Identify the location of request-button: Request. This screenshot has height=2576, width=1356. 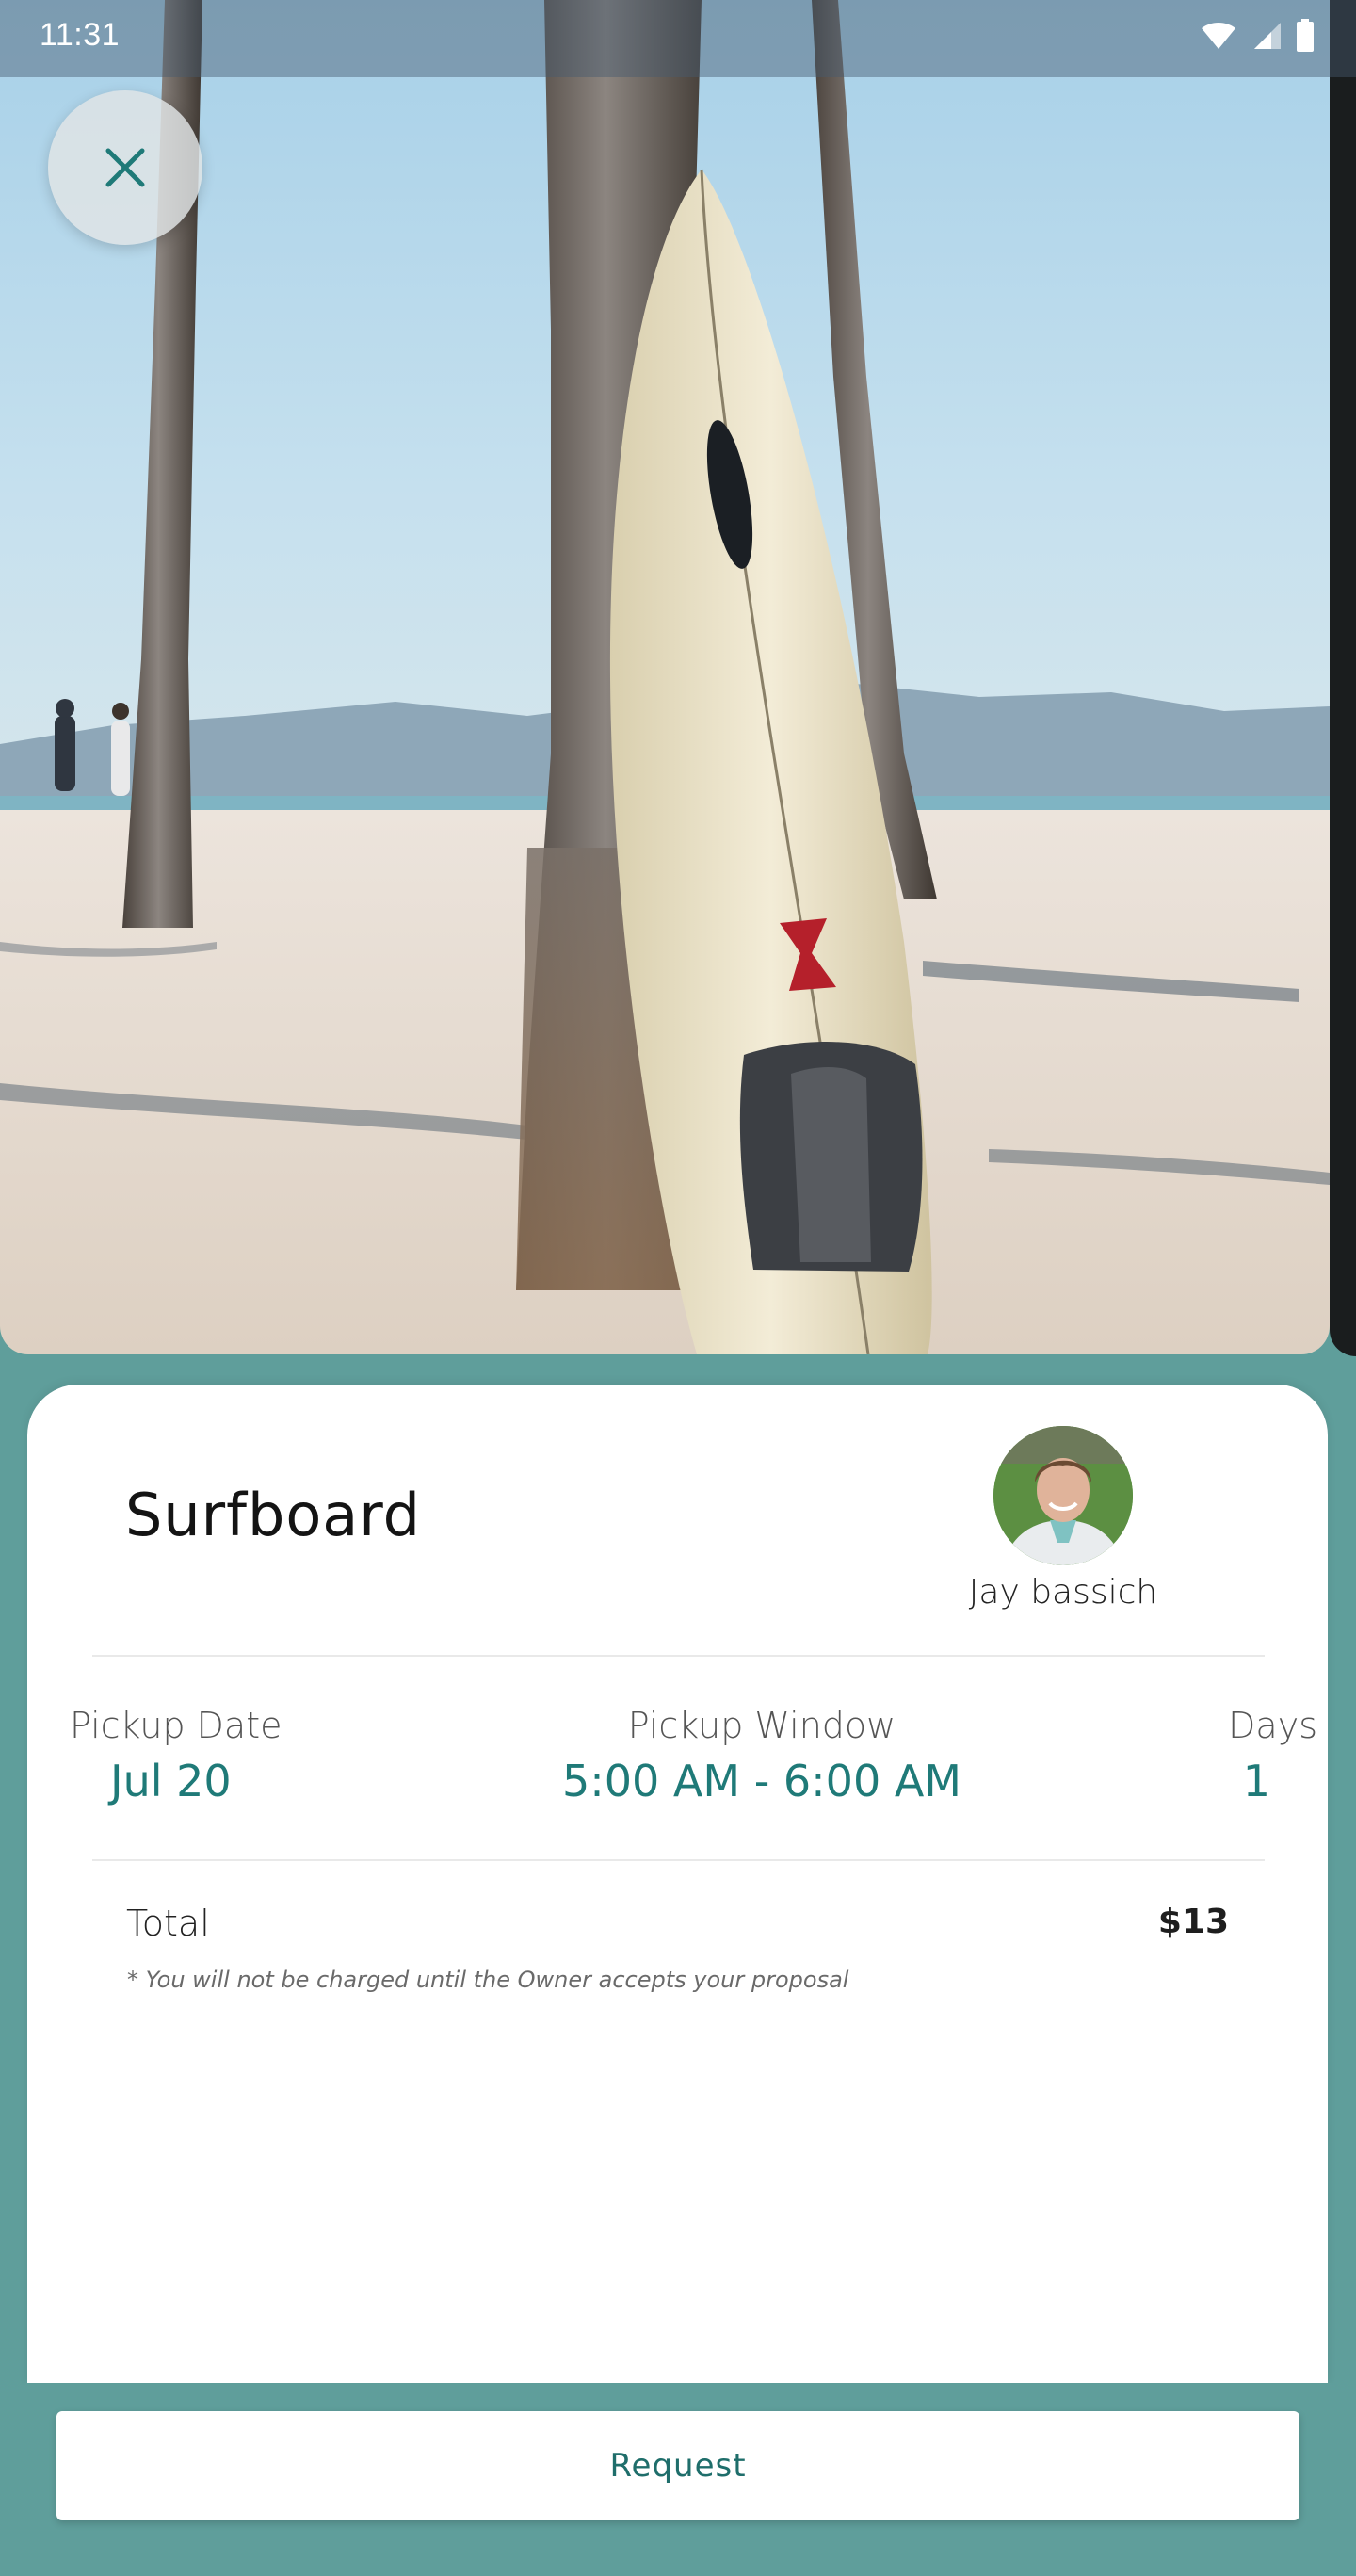
(678, 2465).